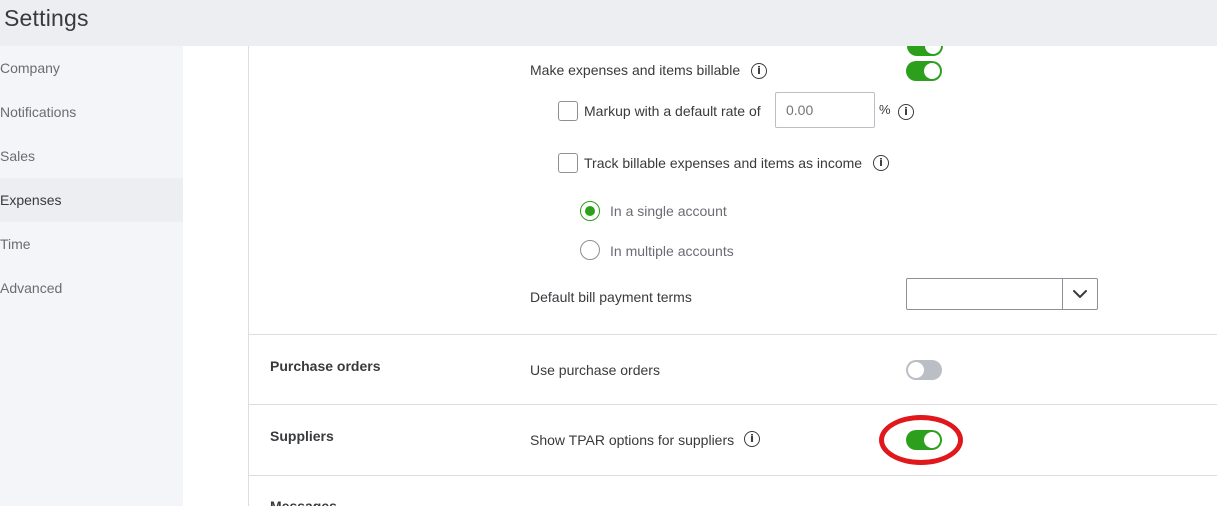 This screenshot has width=1217, height=506. Describe the element at coordinates (885, 109) in the screenshot. I see `markup-percent-unit: %` at that location.